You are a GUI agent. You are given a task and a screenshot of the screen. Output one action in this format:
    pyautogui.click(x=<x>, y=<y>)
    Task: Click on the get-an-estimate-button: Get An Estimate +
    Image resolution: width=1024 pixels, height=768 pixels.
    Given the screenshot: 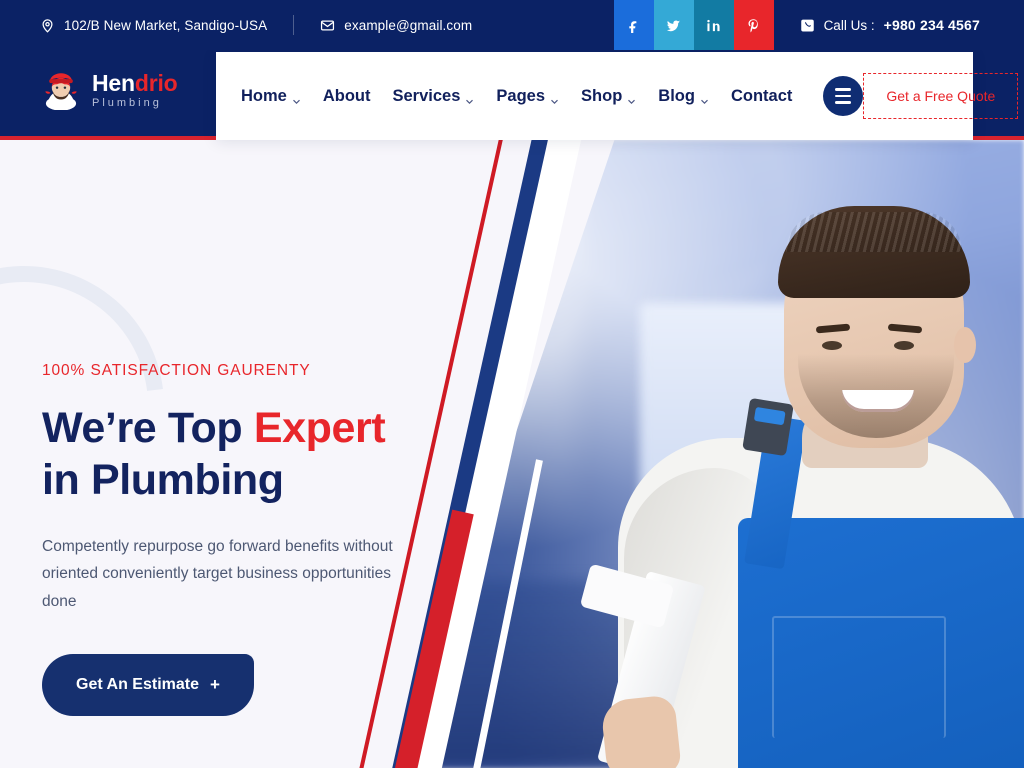 What is the action you would take?
    pyautogui.click(x=148, y=684)
    